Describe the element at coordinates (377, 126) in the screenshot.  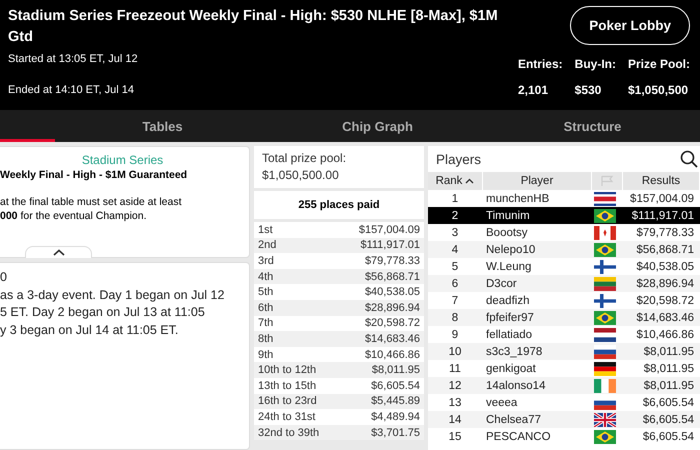
I see `tab: Chip Graph` at that location.